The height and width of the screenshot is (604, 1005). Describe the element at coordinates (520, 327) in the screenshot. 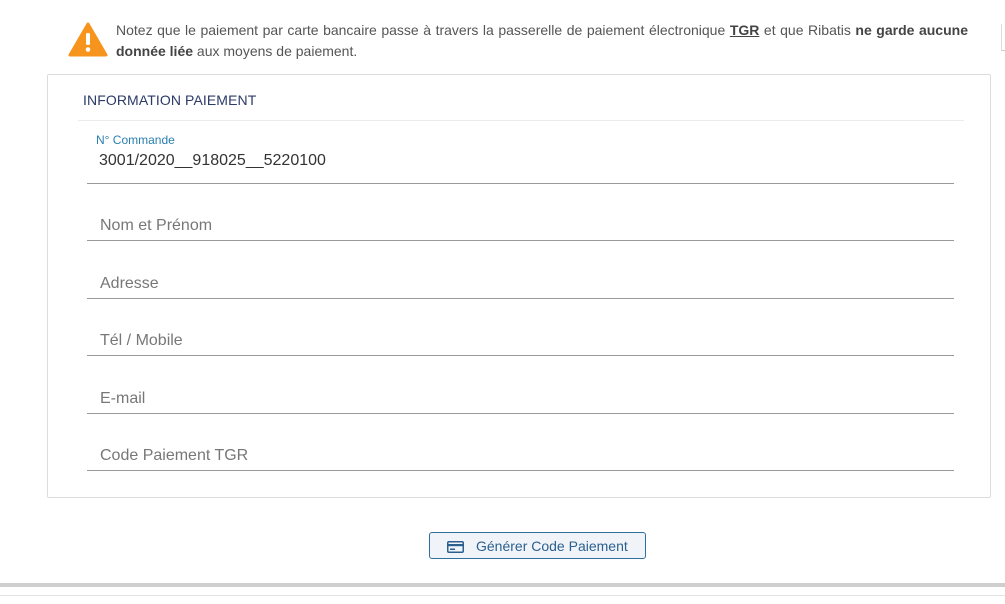

I see `phone-field: Tél / Mobile` at that location.